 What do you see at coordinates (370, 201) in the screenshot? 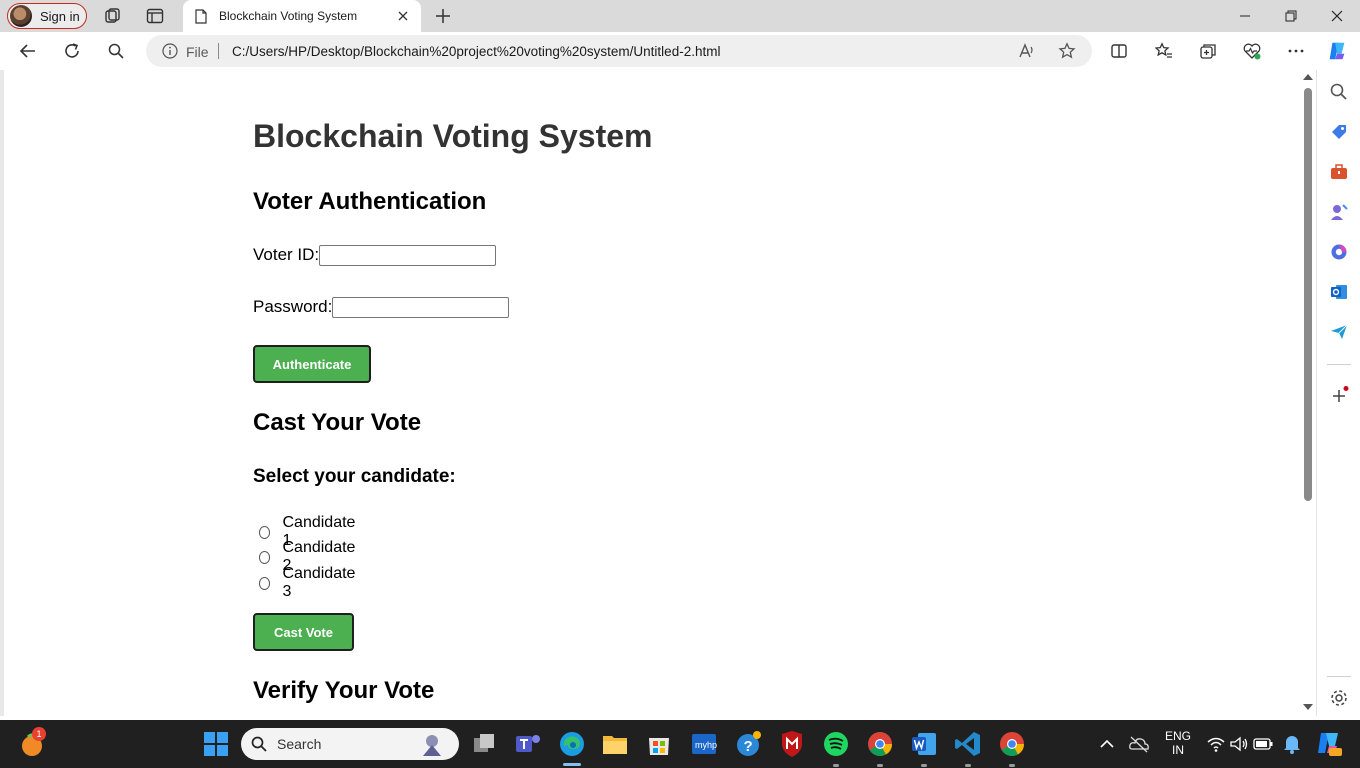
I see `auth-heading: Voter Authentication` at bounding box center [370, 201].